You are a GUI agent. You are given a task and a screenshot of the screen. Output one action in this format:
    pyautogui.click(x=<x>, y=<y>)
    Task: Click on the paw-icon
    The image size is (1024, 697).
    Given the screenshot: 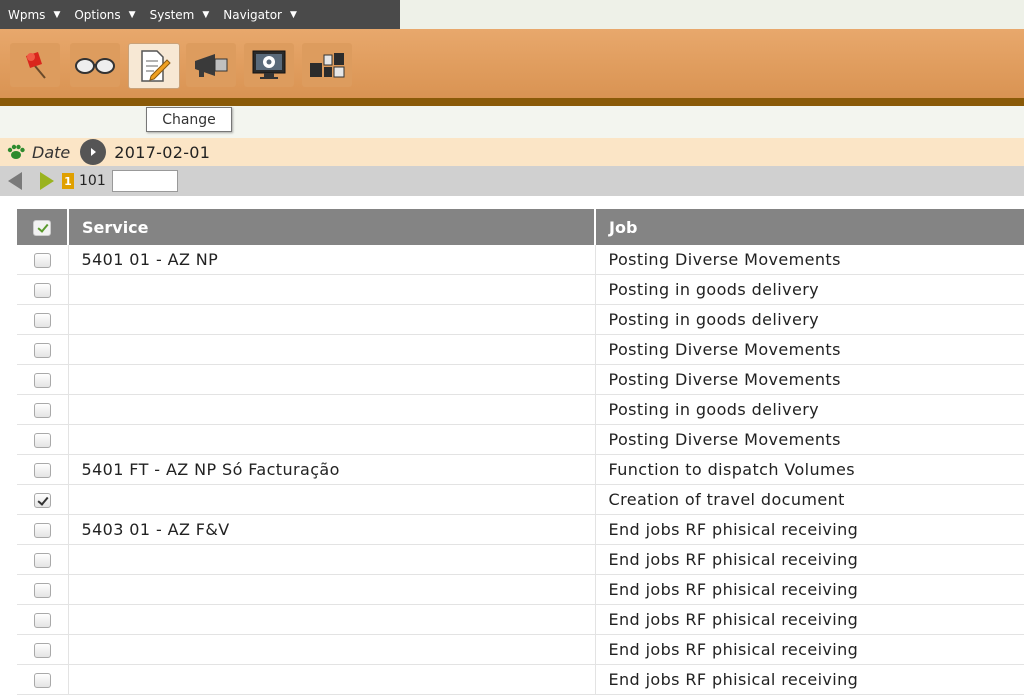 What is the action you would take?
    pyautogui.click(x=16, y=151)
    